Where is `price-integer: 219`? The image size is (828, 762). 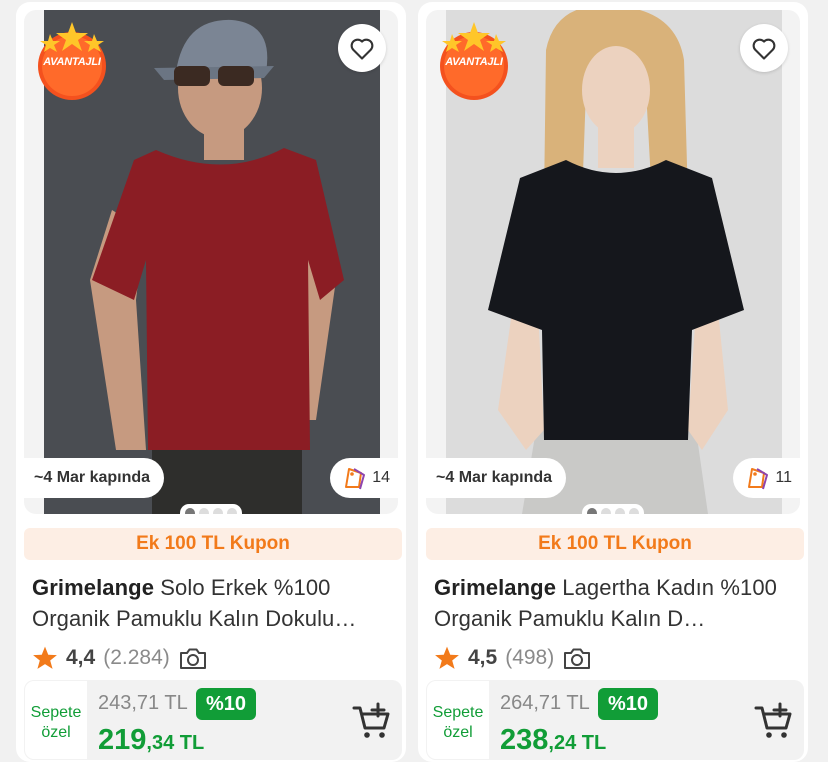
price-integer: 219 is located at coordinates (122, 740).